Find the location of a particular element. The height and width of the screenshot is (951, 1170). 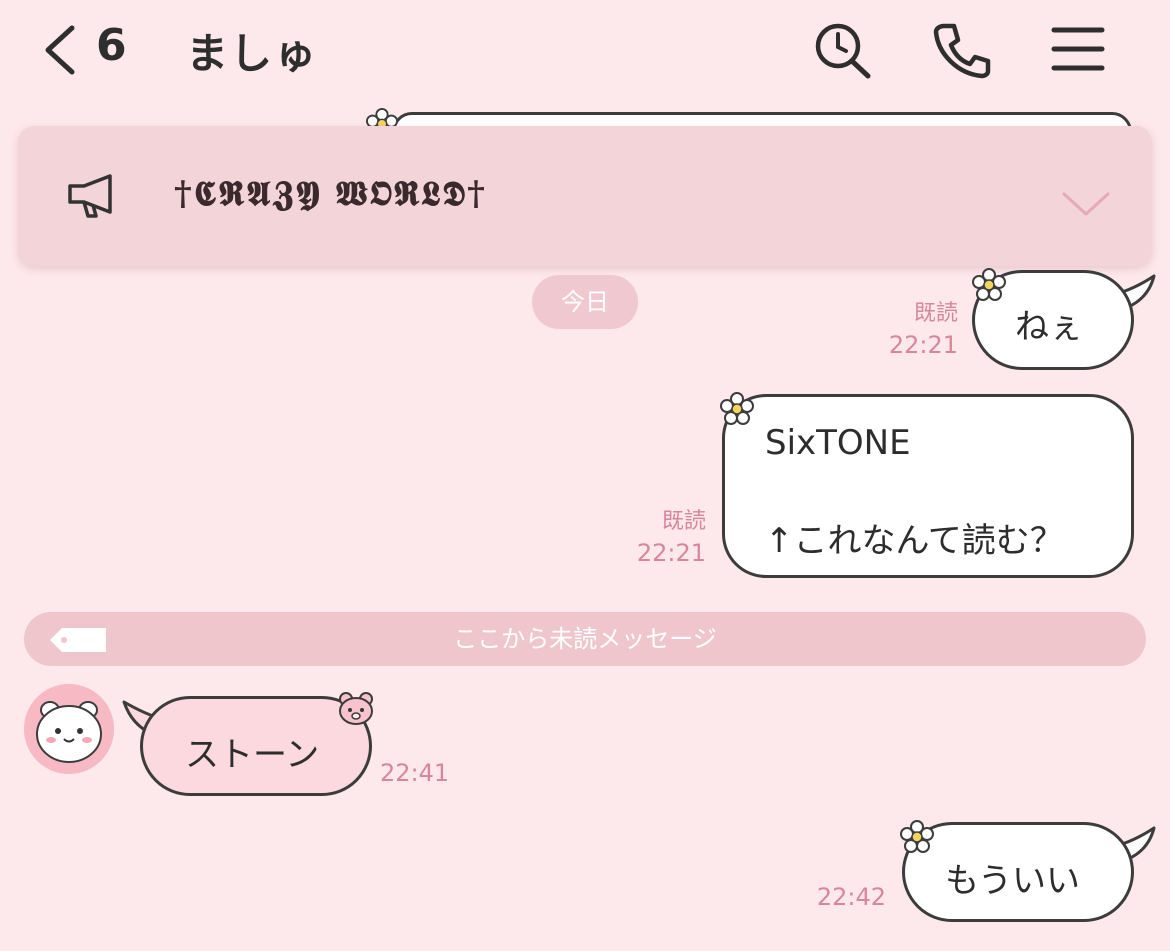

search-icon is located at coordinates (842, 50).